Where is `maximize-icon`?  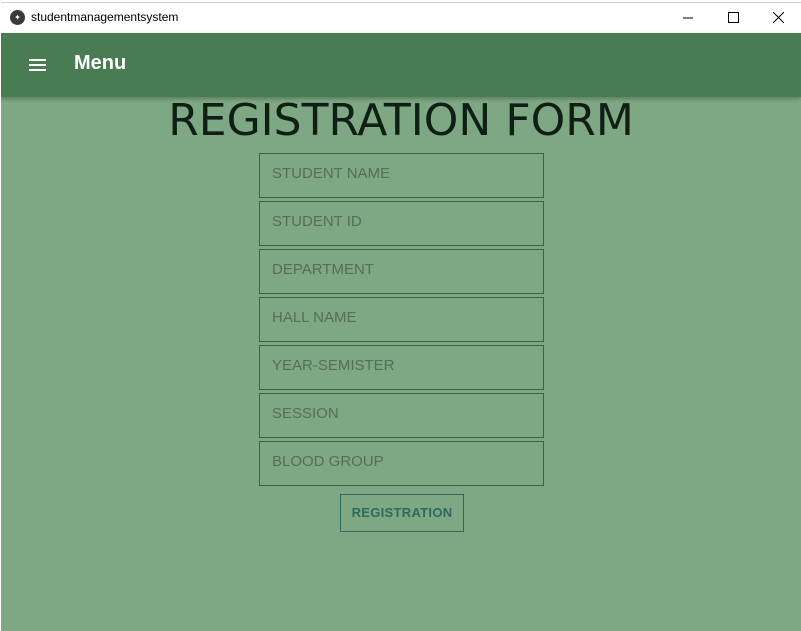
maximize-icon is located at coordinates (733, 17).